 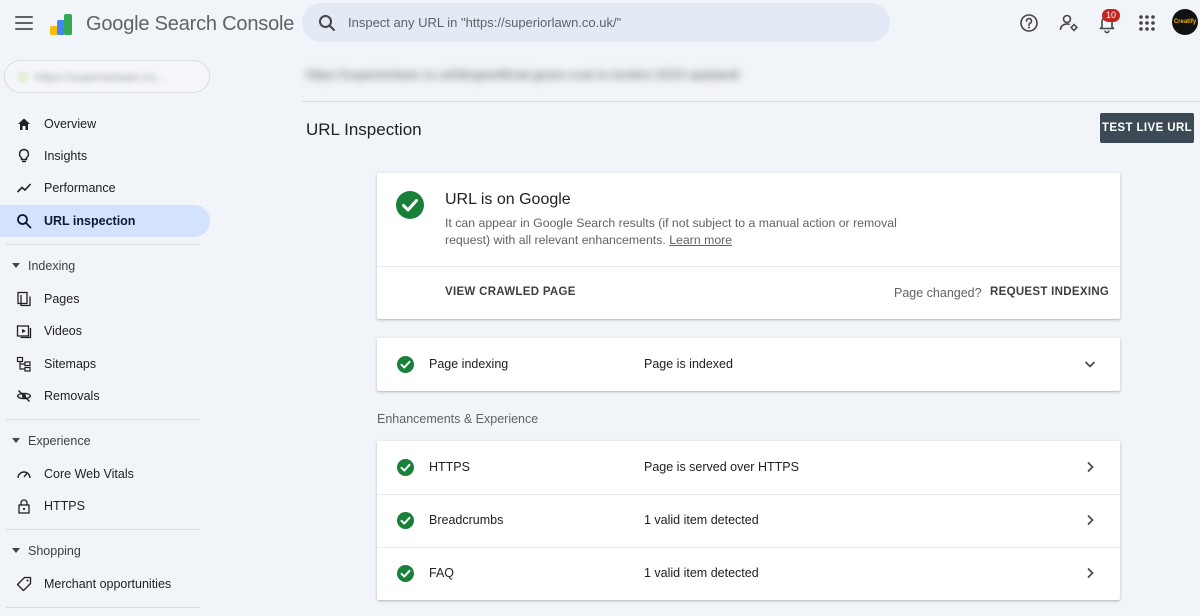 What do you see at coordinates (61, 24) in the screenshot?
I see `search-console-logo-icon` at bounding box center [61, 24].